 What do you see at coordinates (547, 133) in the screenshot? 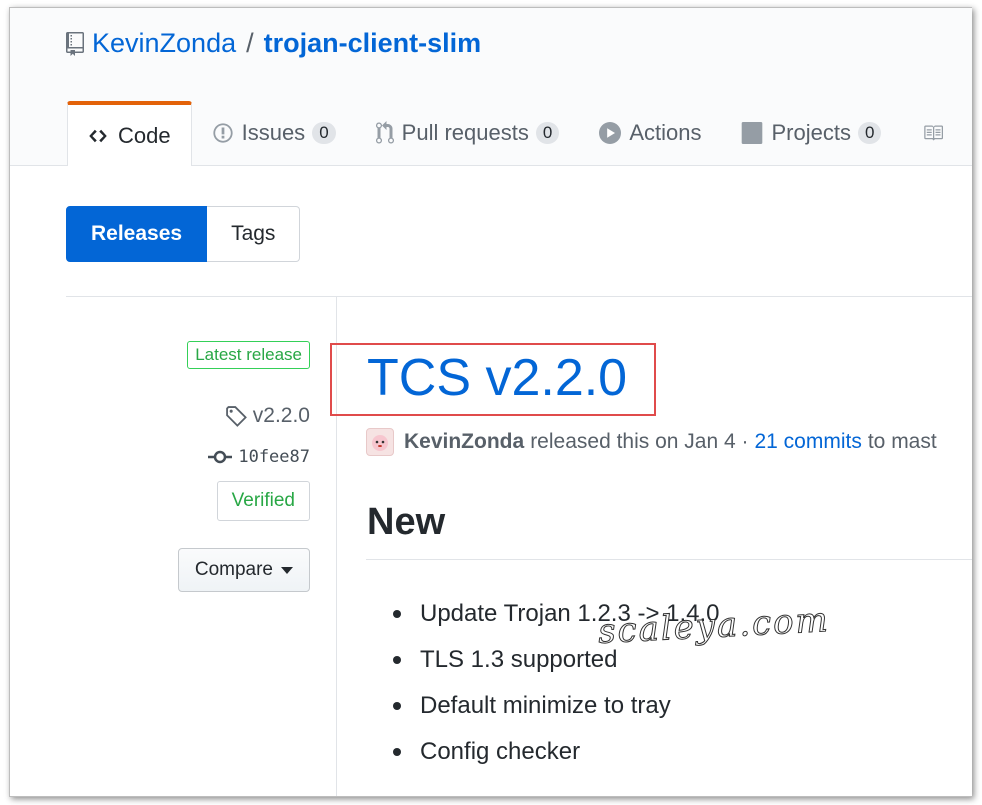
I see `pull-requests-count-badge: 0` at bounding box center [547, 133].